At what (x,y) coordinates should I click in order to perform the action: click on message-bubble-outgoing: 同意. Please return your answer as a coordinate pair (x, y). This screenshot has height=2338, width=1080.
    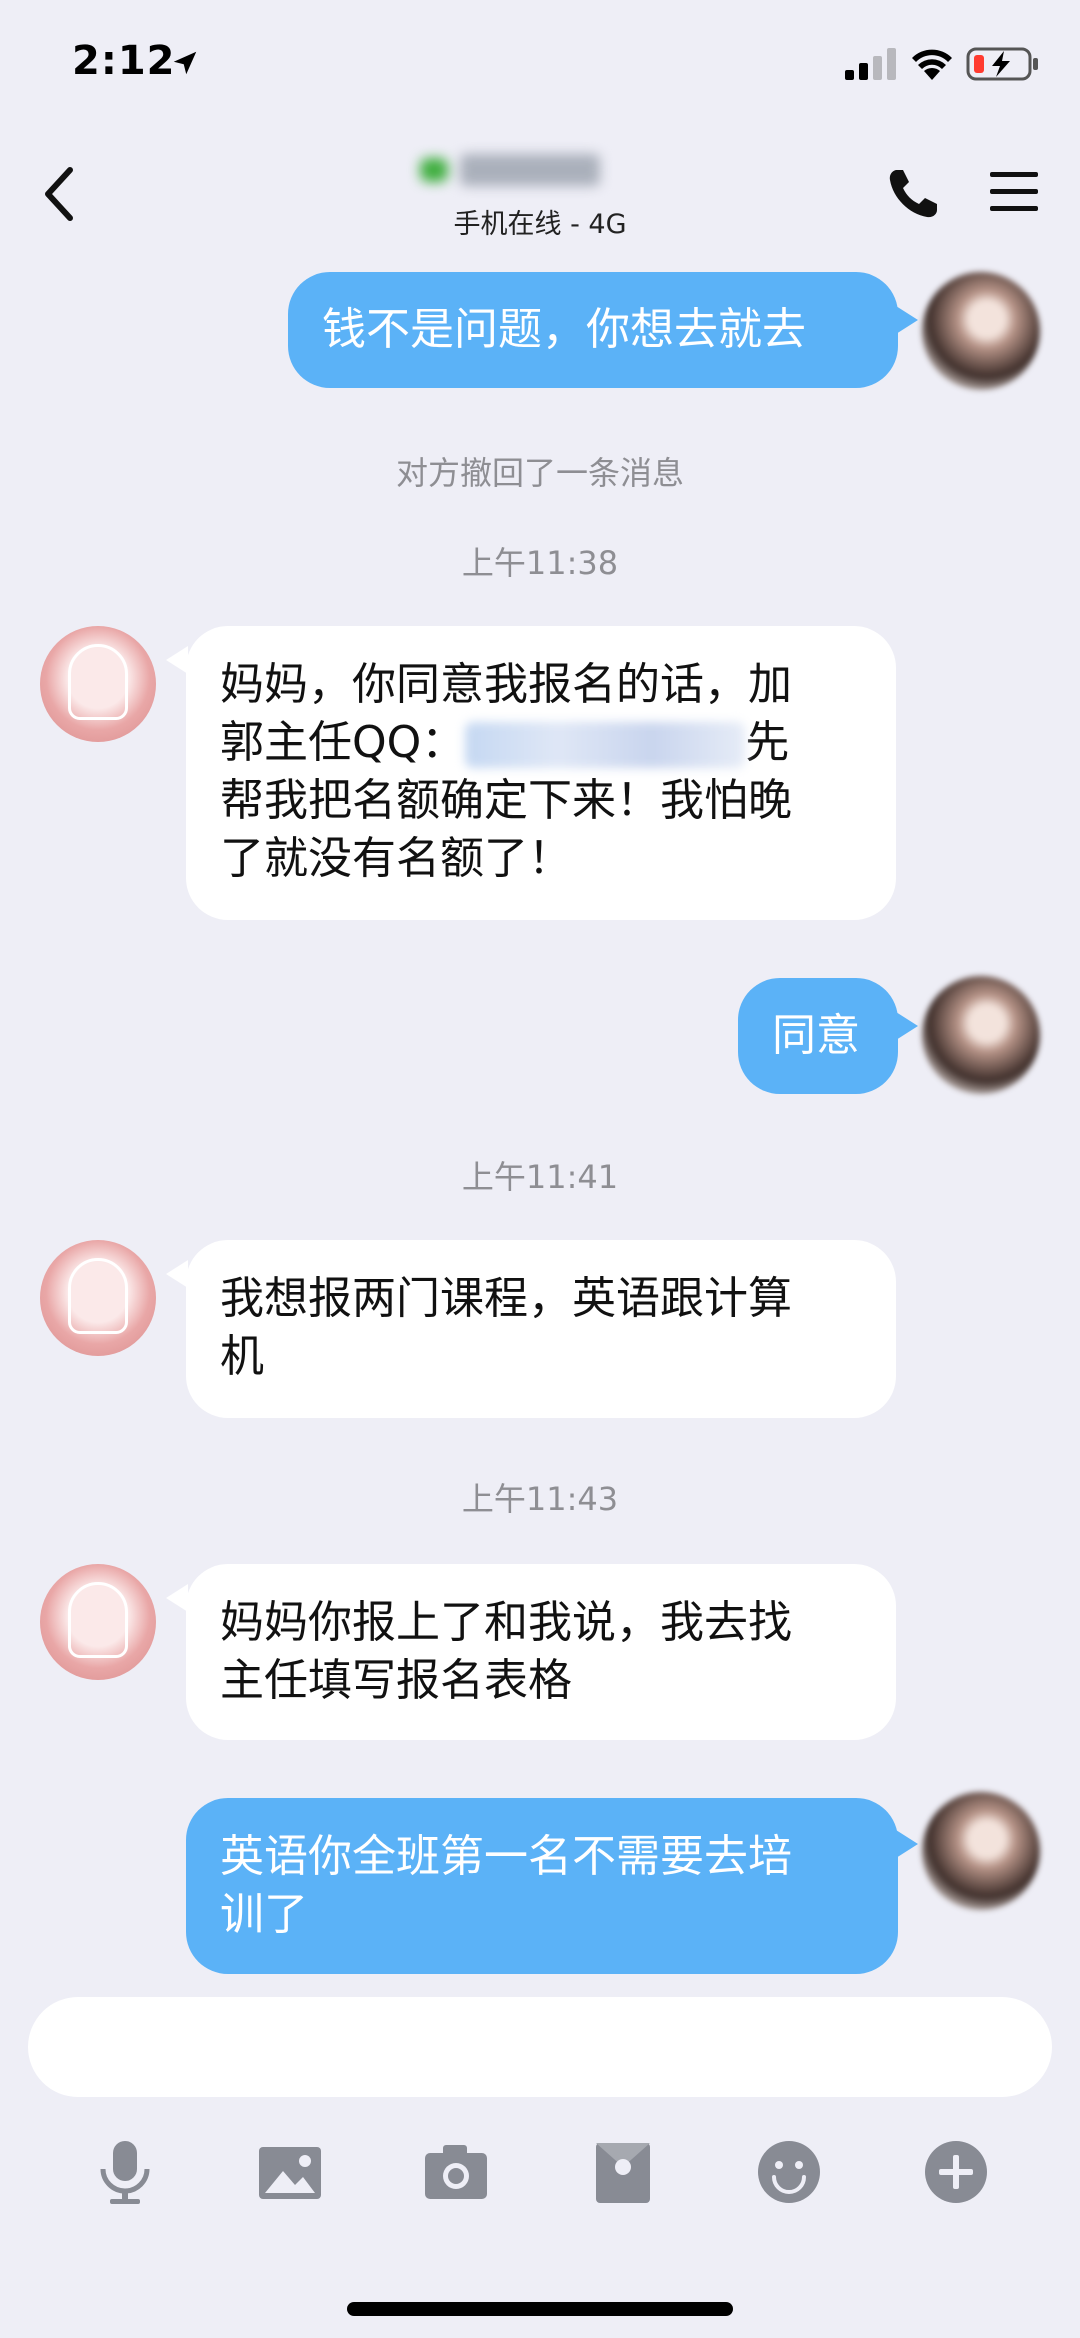
    Looking at the image, I should click on (818, 1036).